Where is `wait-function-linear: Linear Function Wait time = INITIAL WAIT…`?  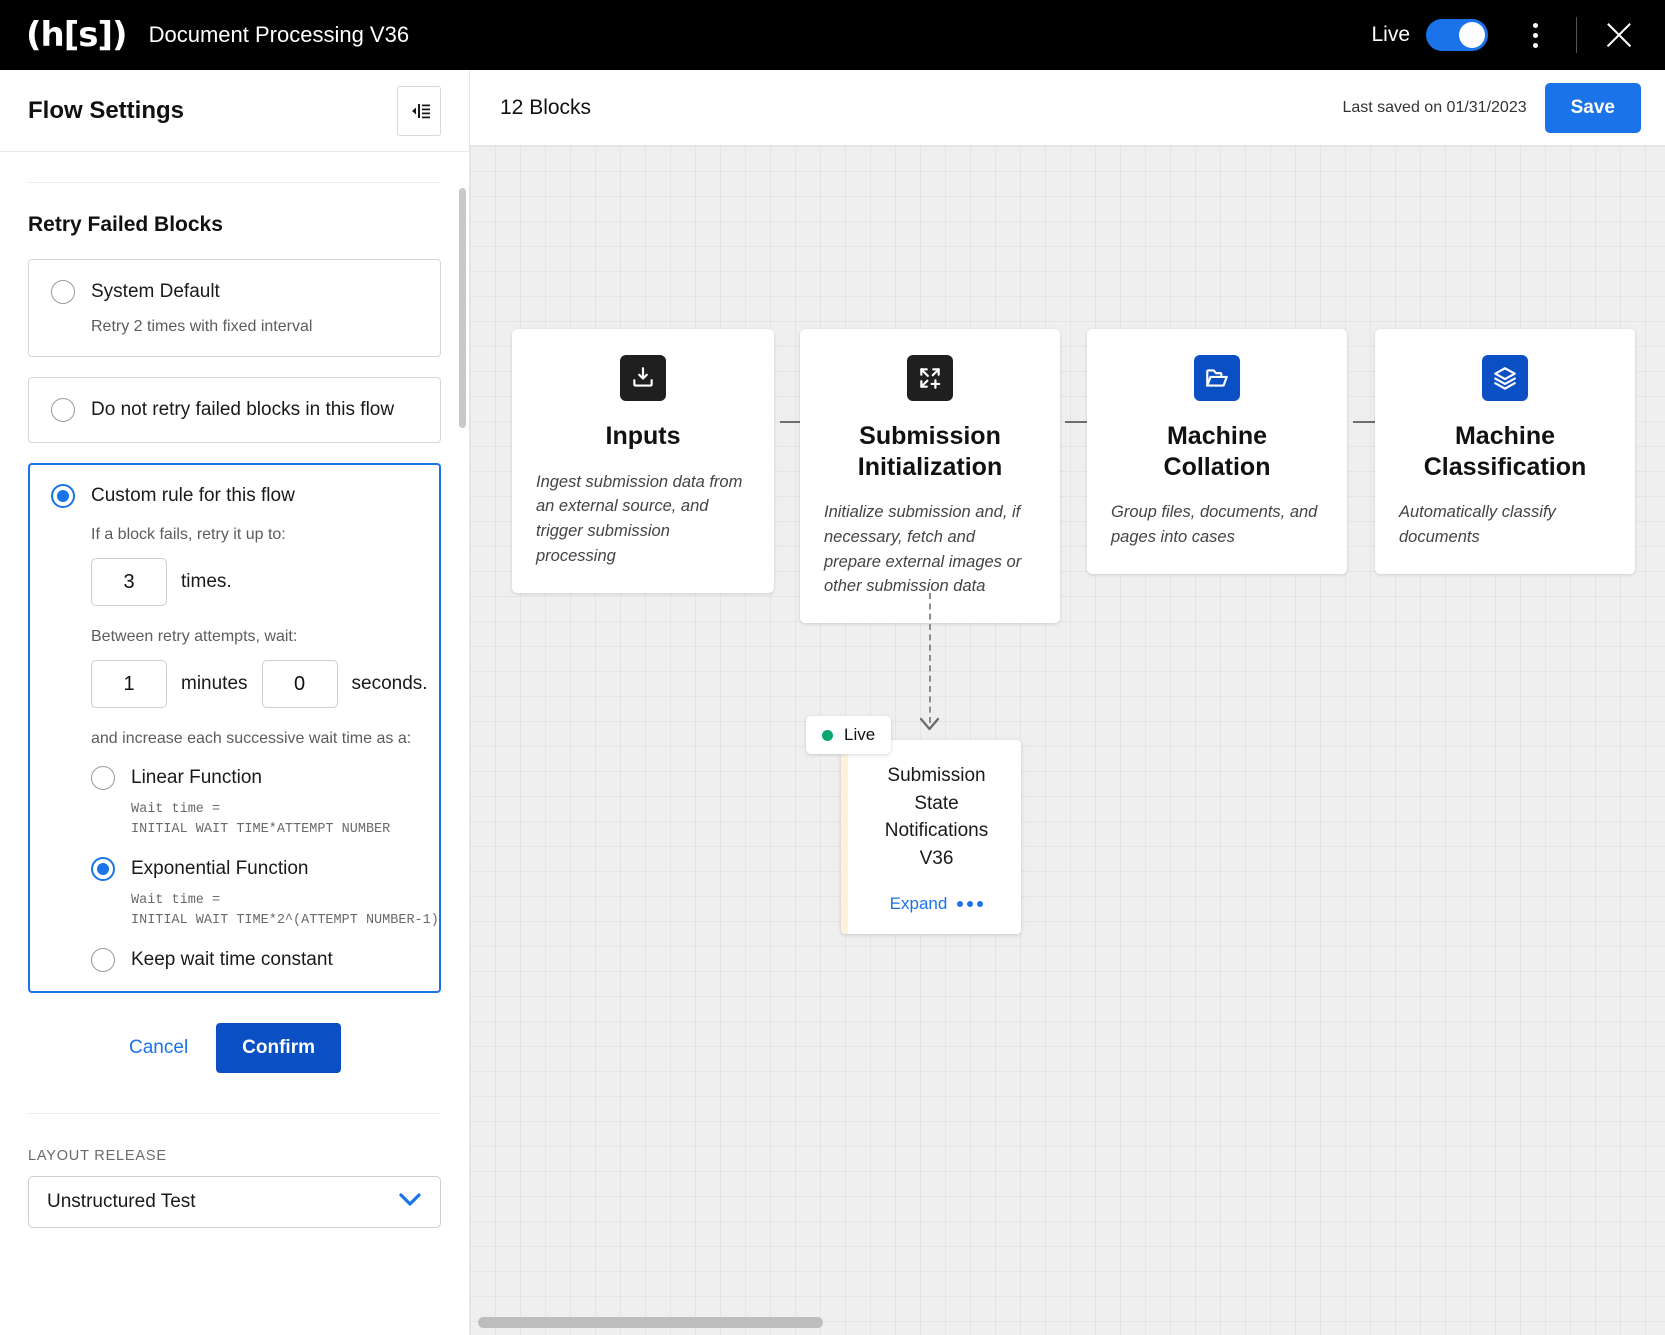
wait-function-linear: Linear Function Wait time = INITIAL WAIT… is located at coordinates (254, 802).